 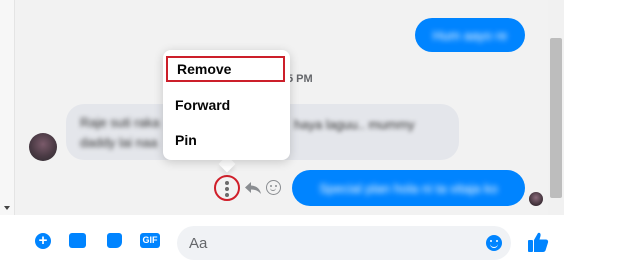 I want to click on emoji-icon, so click(x=494, y=243).